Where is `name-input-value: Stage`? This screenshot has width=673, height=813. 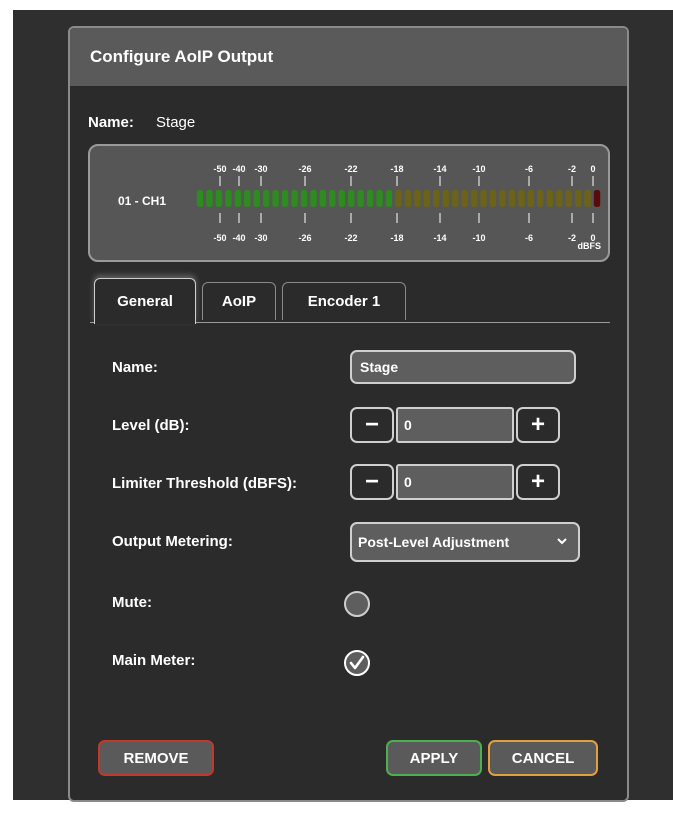 name-input-value: Stage is located at coordinates (379, 367).